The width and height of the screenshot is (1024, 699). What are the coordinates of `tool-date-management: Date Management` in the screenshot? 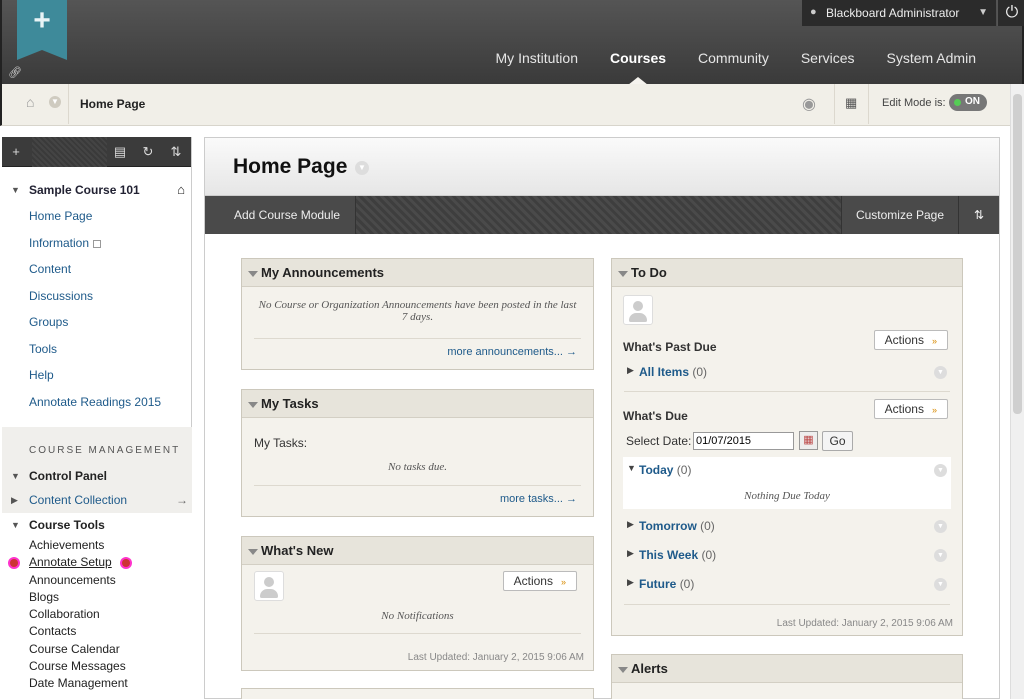 It's located at (97, 683).